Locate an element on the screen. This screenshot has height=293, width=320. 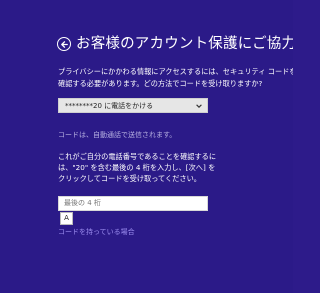
ime-mode-indicator: A is located at coordinates (66, 218).